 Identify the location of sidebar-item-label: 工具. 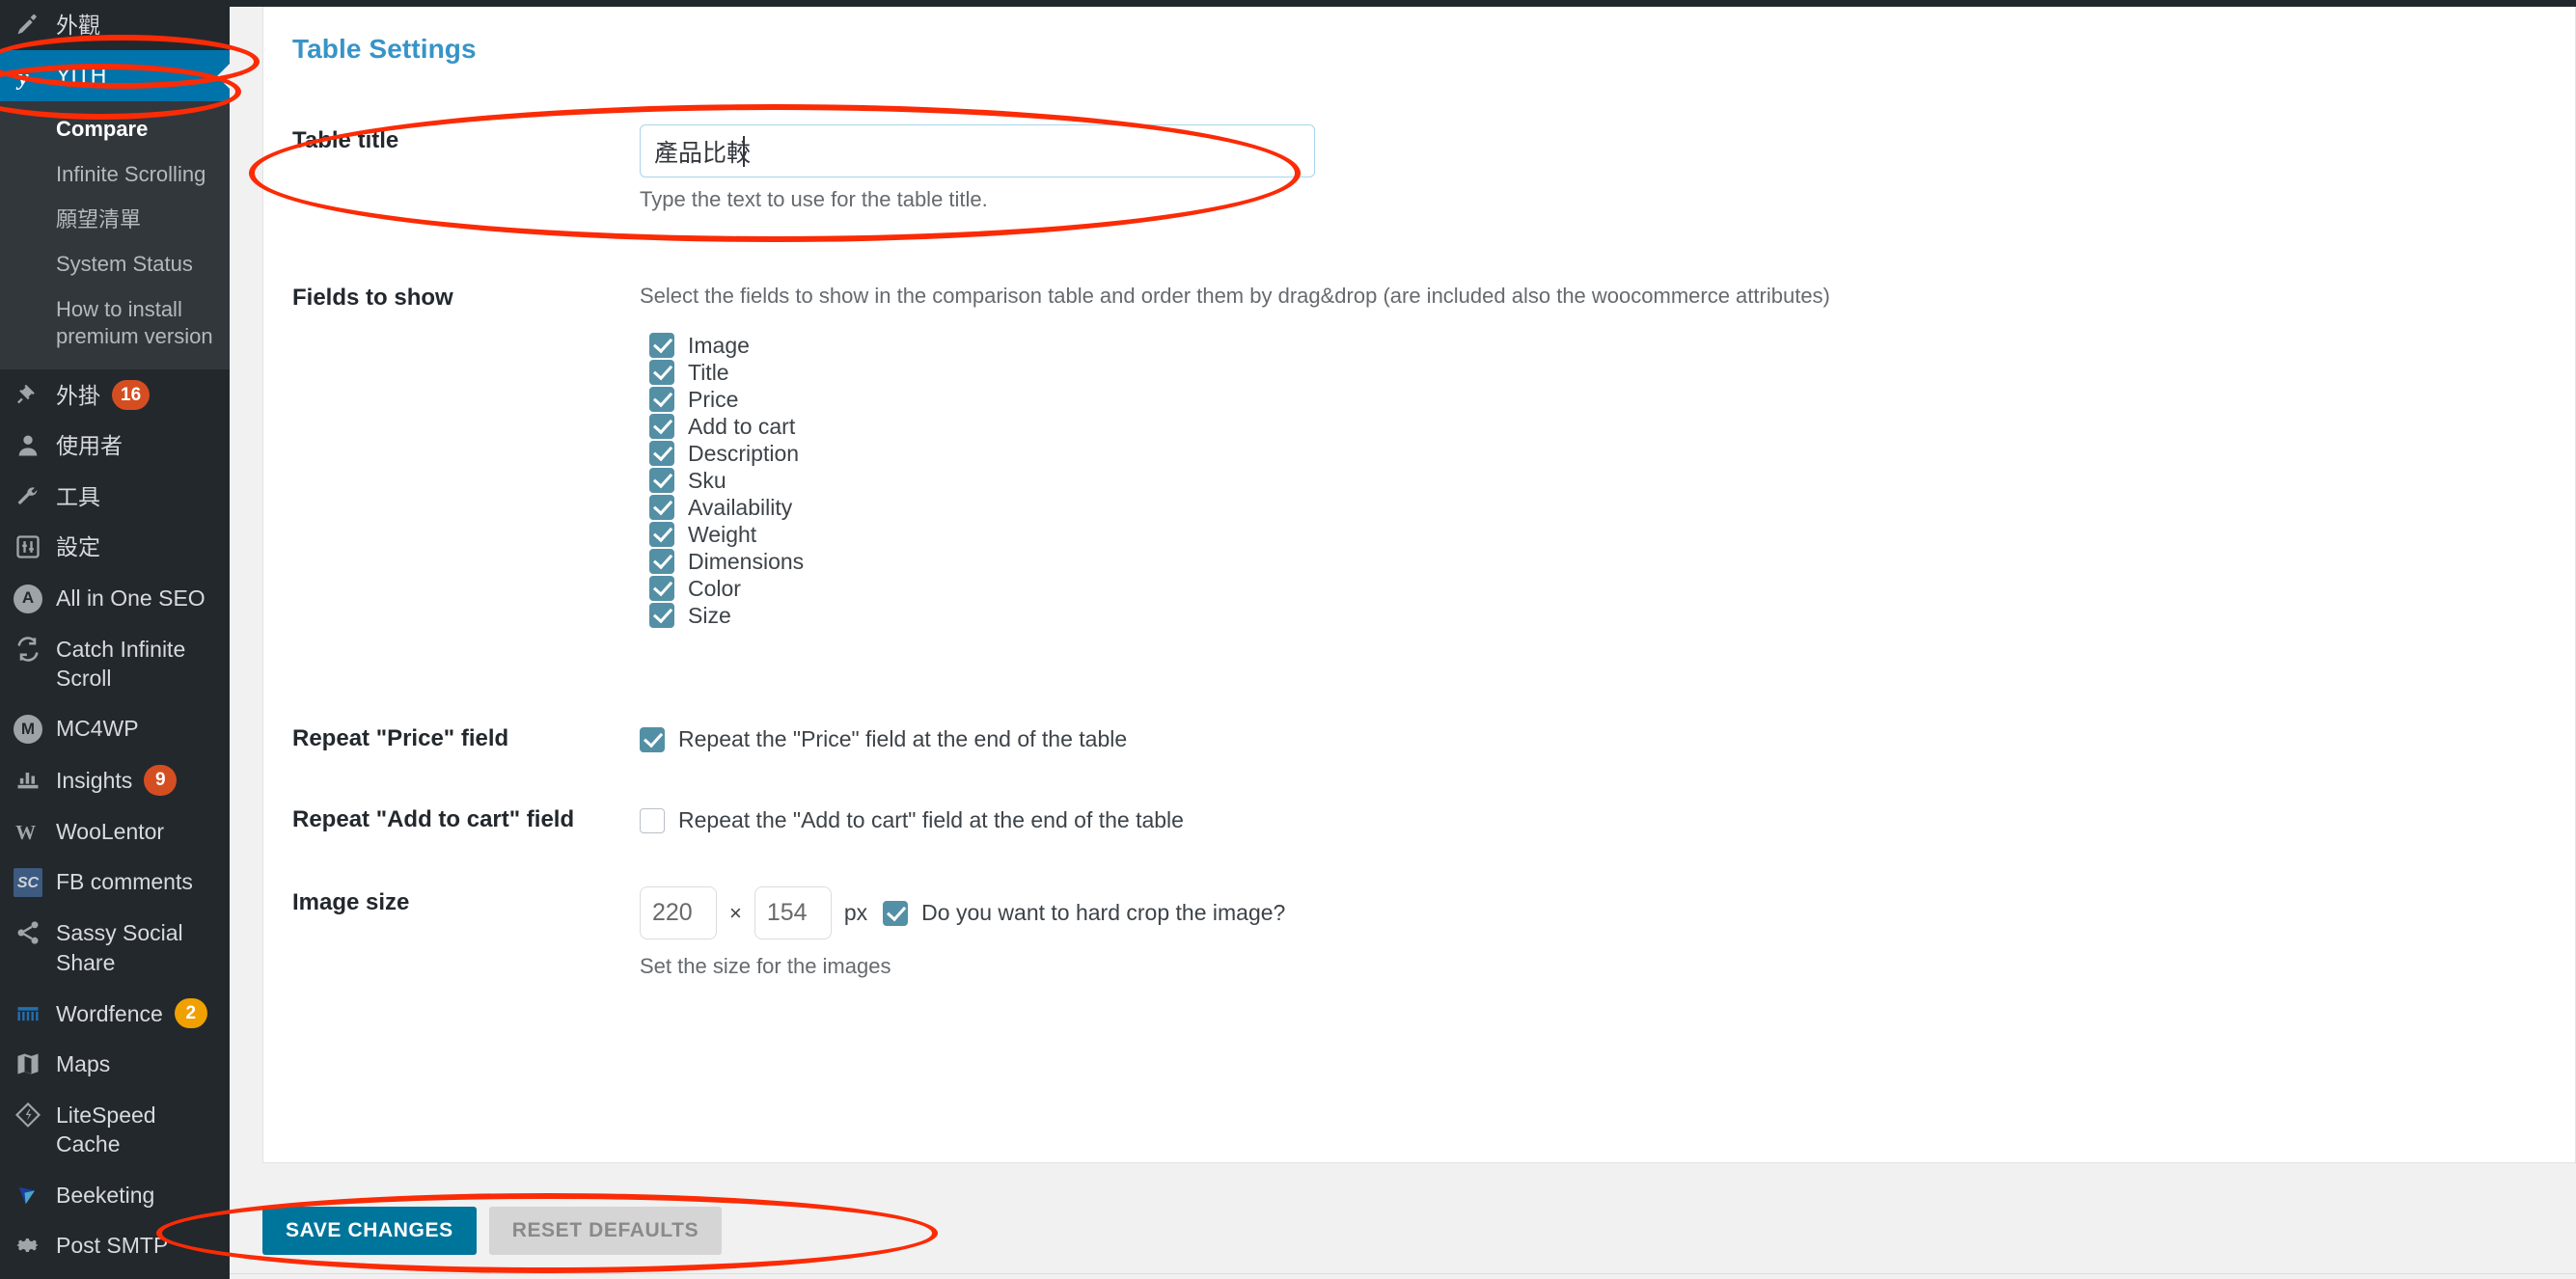
(78, 496).